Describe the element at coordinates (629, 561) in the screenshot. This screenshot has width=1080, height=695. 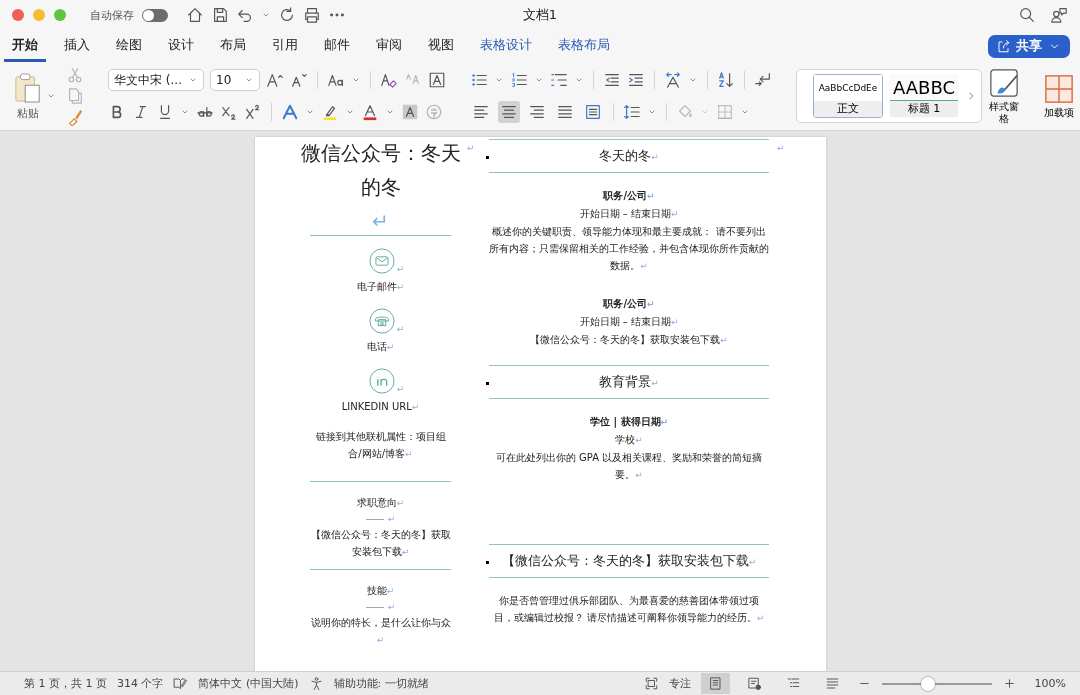
I see `section-heading: 【微信公众号：冬天的冬】获取安装包下载↵` at that location.